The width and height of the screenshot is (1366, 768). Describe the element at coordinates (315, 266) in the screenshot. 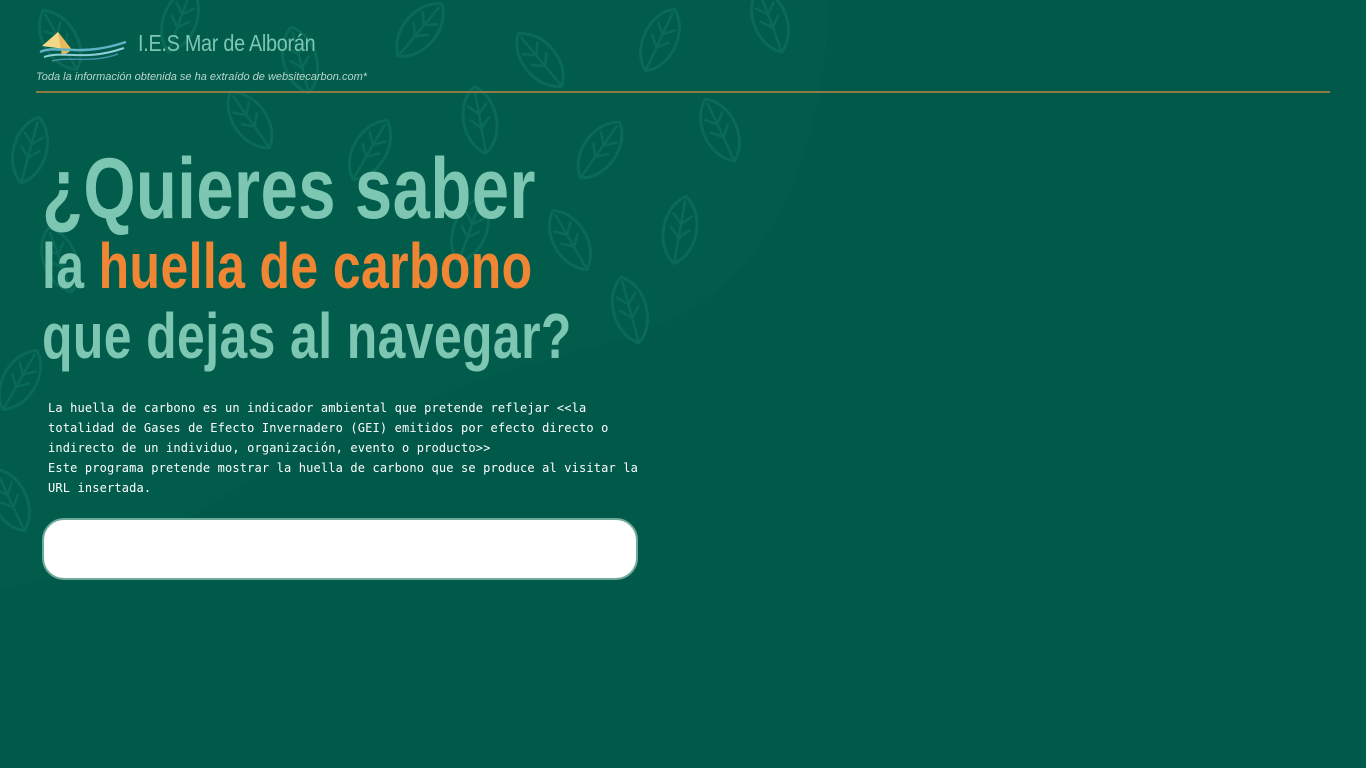

I see `hero-highlight-carbon-footprint: huella de carbono` at that location.